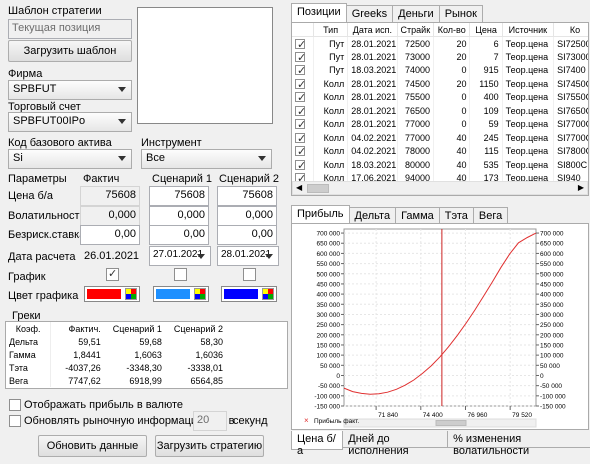 The image size is (590, 464). What do you see at coordinates (460, 13) in the screenshot?
I see `tab-market: Рынок` at bounding box center [460, 13].